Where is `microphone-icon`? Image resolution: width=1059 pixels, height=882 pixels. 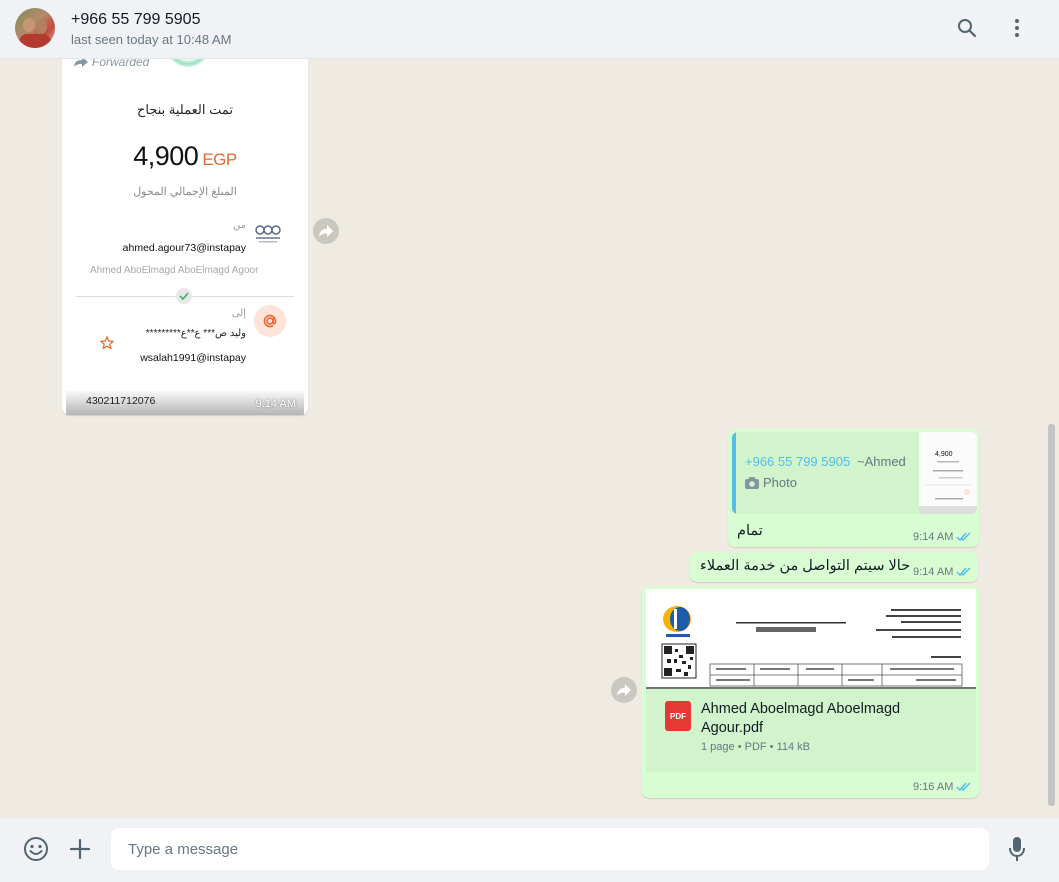
microphone-icon is located at coordinates (1017, 849).